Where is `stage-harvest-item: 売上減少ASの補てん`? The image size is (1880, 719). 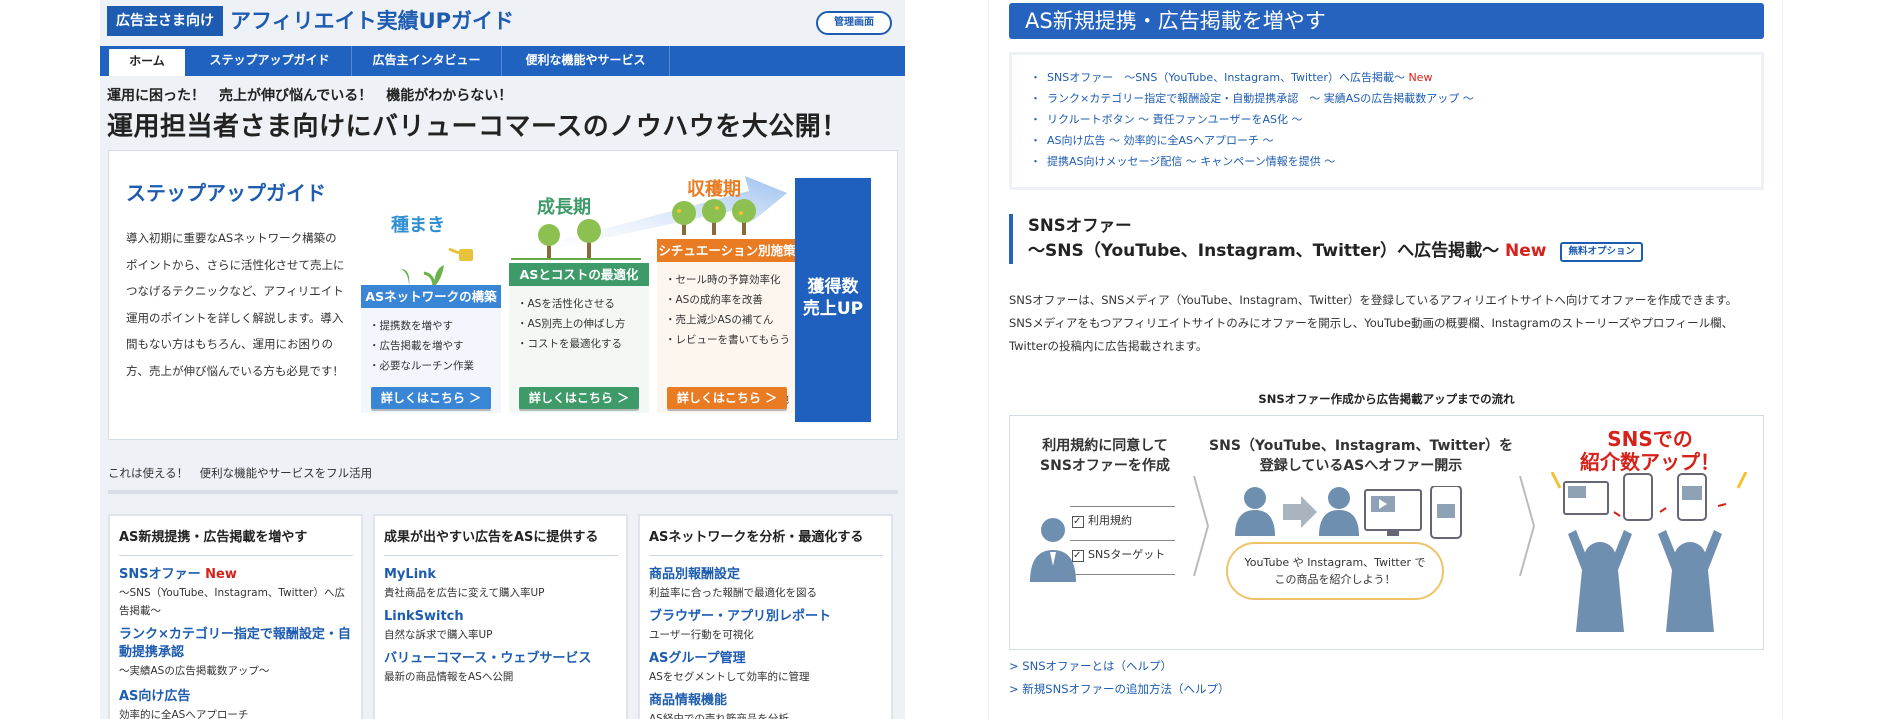
stage-harvest-item: 売上減少ASの補てん is located at coordinates (731, 320).